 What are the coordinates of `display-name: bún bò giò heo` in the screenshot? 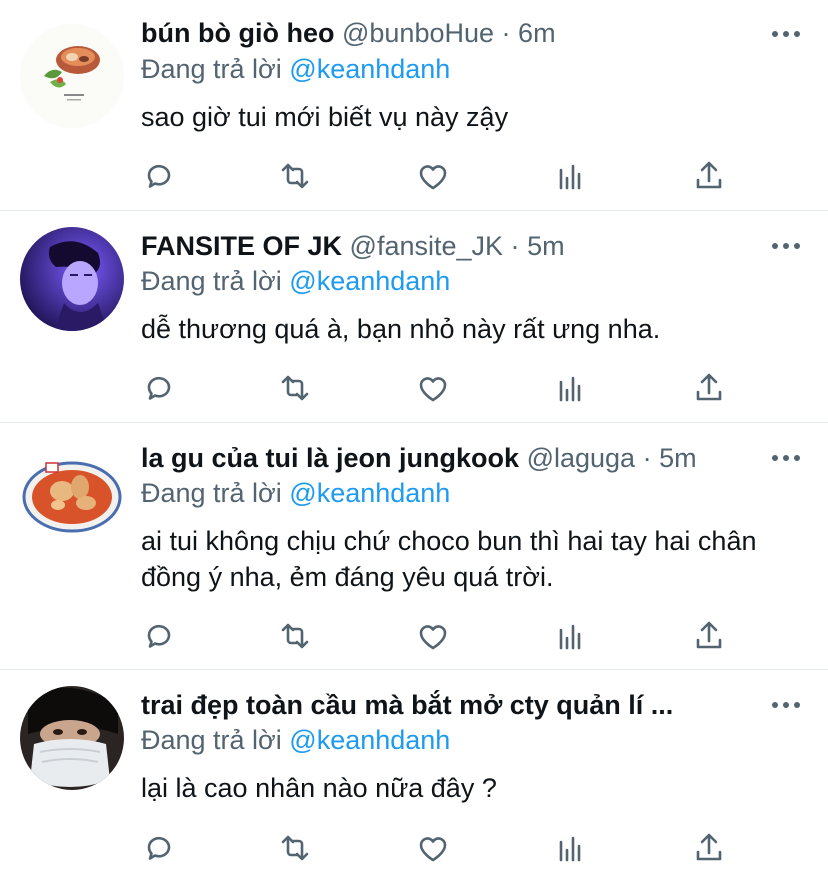 It's located at (237, 33).